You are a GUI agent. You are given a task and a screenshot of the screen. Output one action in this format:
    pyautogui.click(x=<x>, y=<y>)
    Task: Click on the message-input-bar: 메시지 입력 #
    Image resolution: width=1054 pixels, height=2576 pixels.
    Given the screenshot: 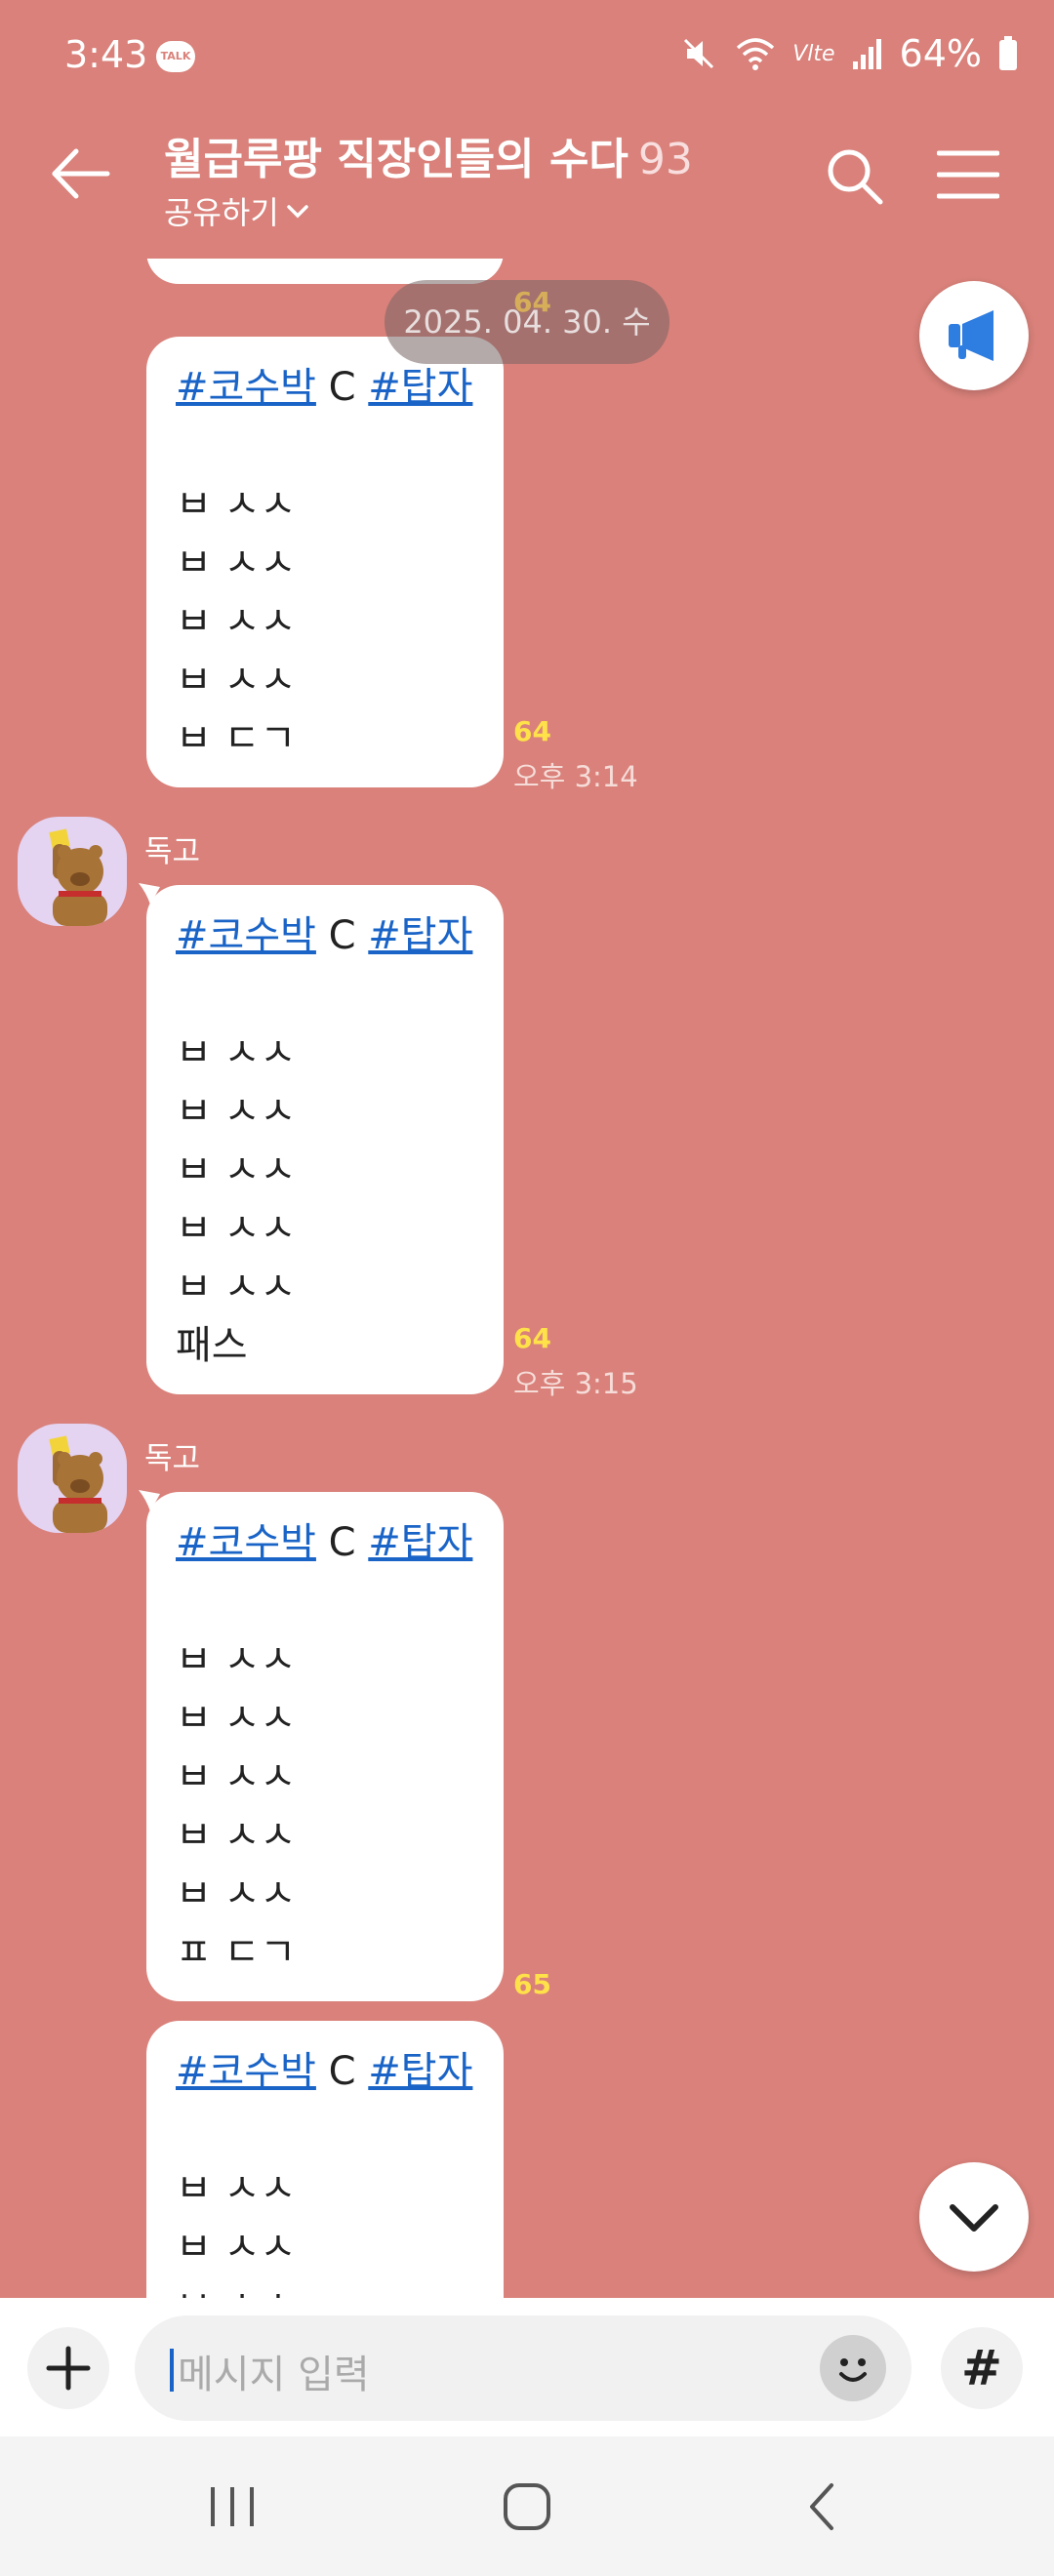 What is the action you would take?
    pyautogui.click(x=527, y=2367)
    